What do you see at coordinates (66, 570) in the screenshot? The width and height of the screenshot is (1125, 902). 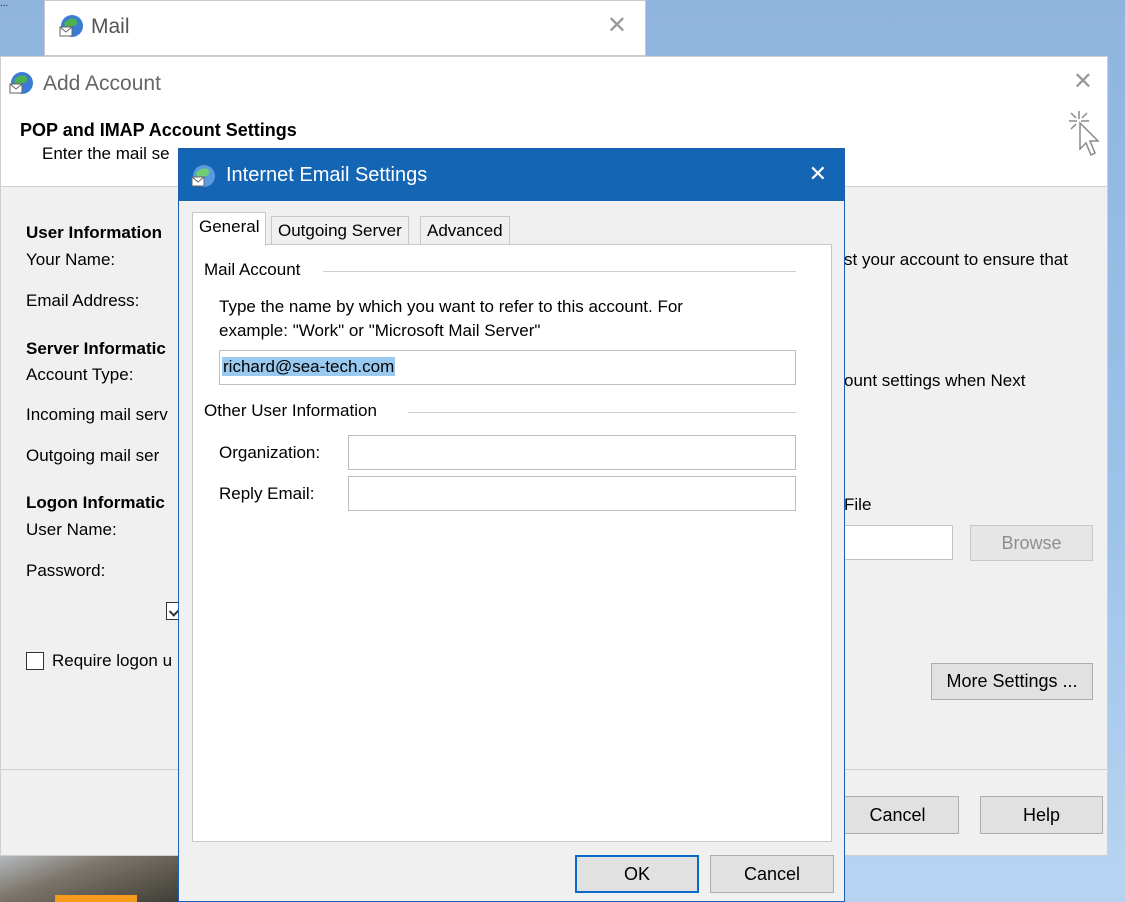 I see `password-label: Password:` at bounding box center [66, 570].